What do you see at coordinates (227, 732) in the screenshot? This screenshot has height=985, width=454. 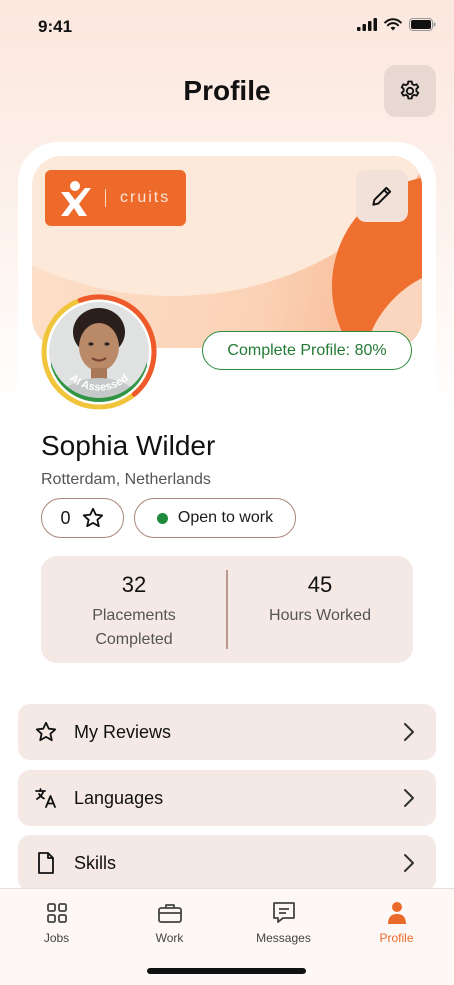 I see `menu-item-my-reviews: My Reviews` at bounding box center [227, 732].